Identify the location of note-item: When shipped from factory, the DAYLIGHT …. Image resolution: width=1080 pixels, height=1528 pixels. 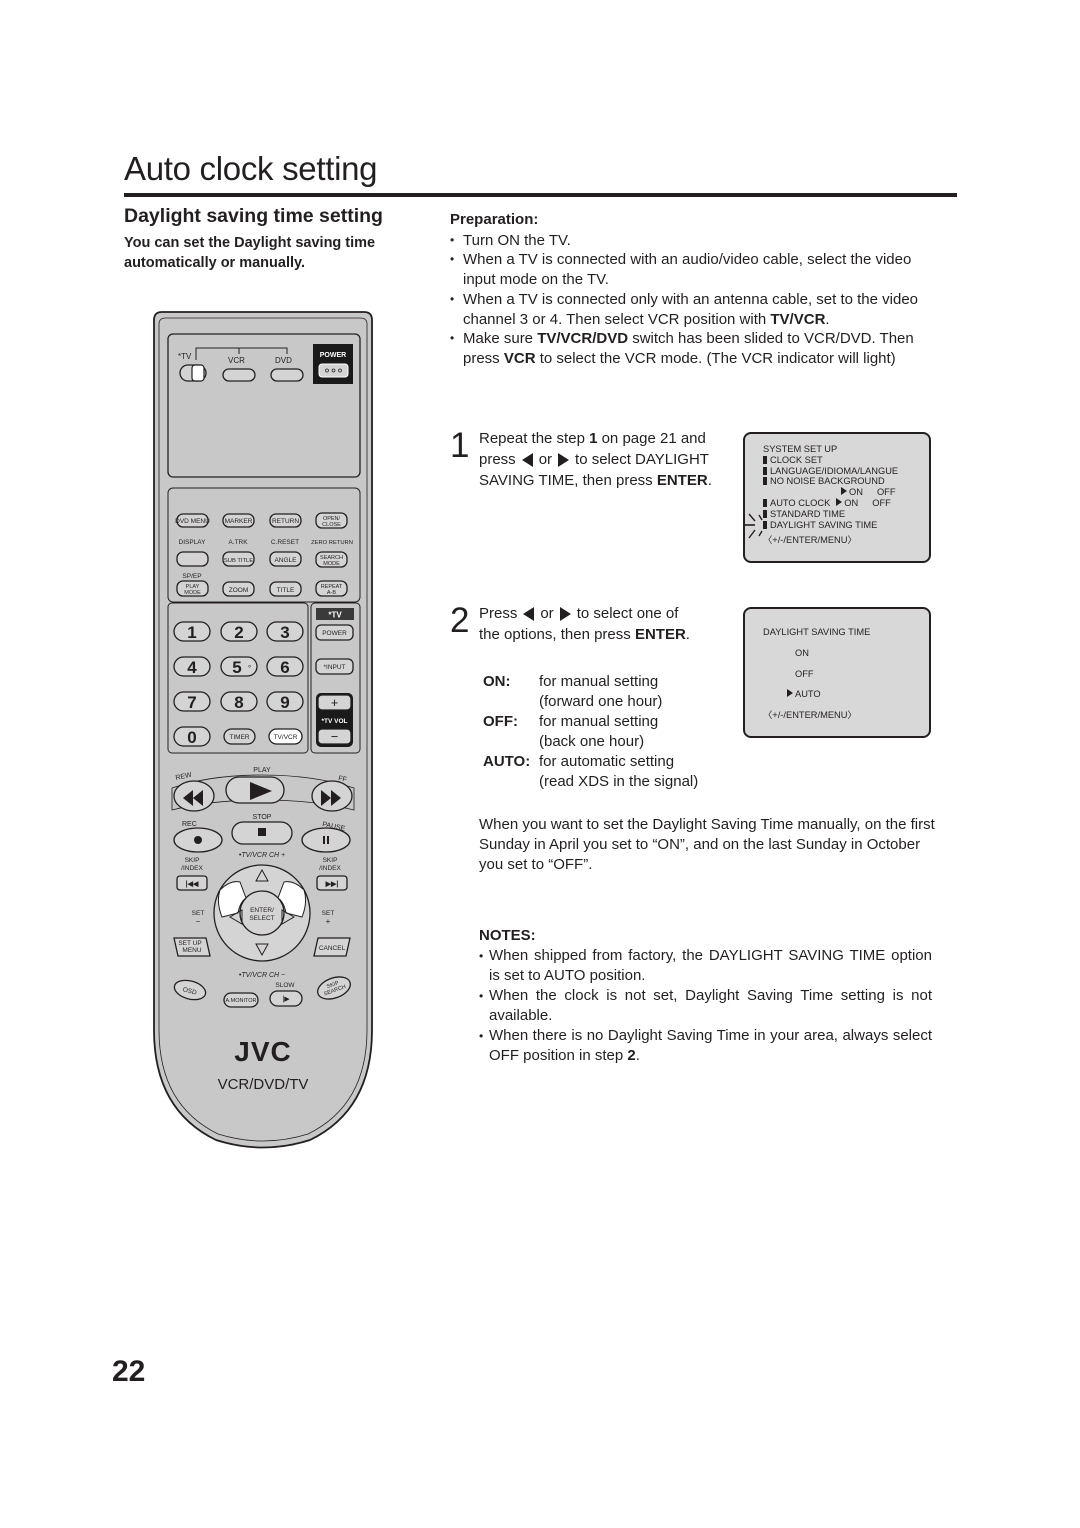
(705, 966).